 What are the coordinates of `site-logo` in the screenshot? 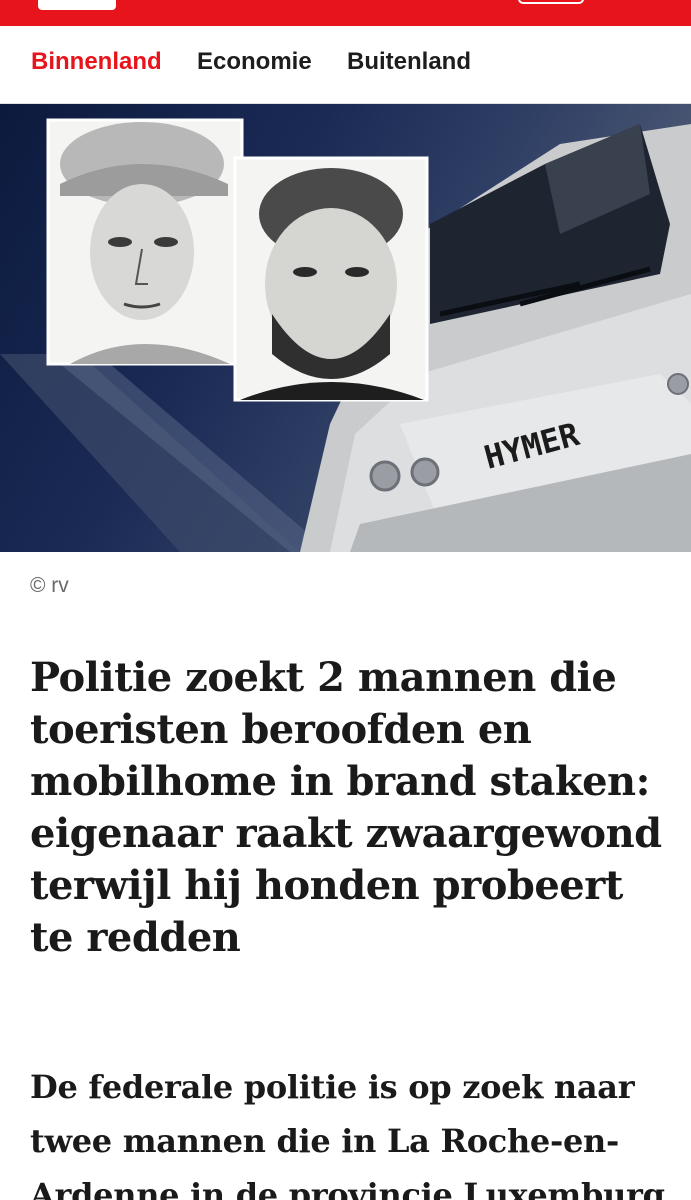 It's located at (77, 5).